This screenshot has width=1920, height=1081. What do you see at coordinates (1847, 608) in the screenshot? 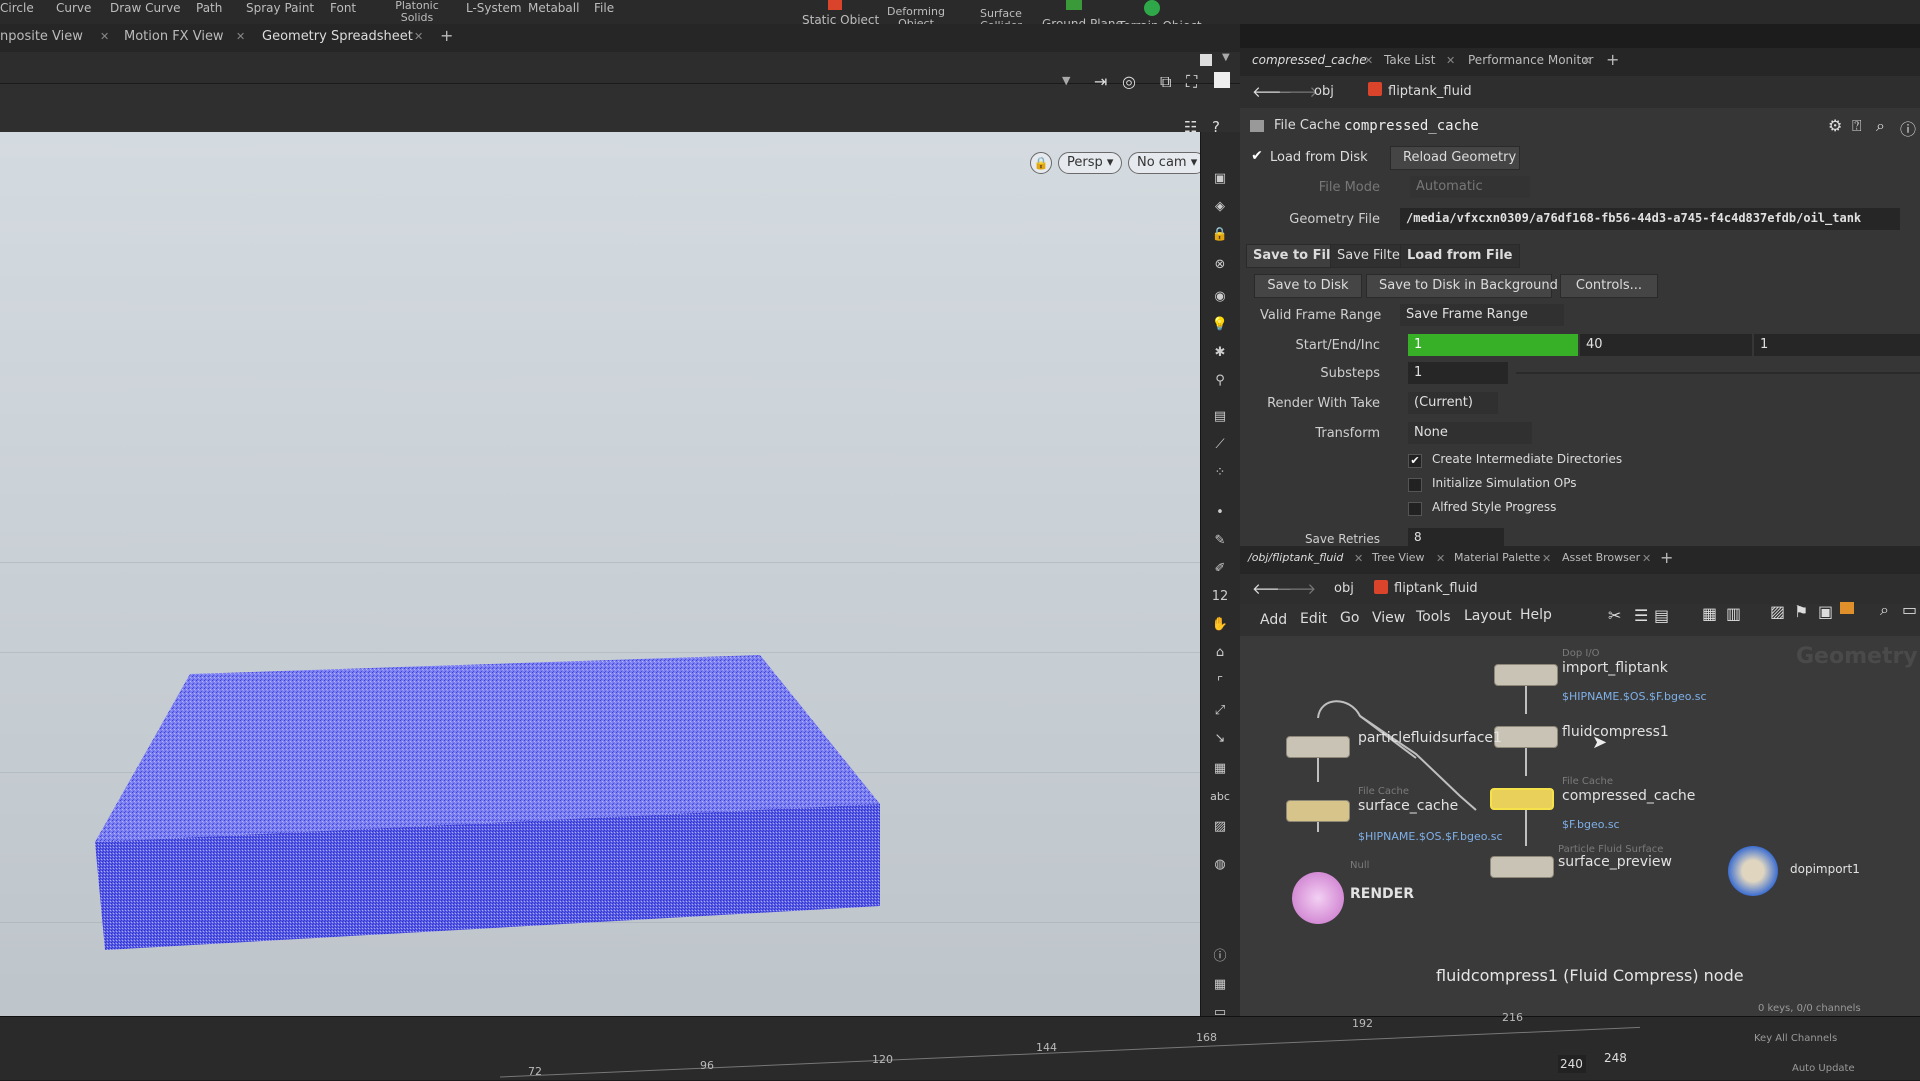
I see `shelf-icon` at bounding box center [1847, 608].